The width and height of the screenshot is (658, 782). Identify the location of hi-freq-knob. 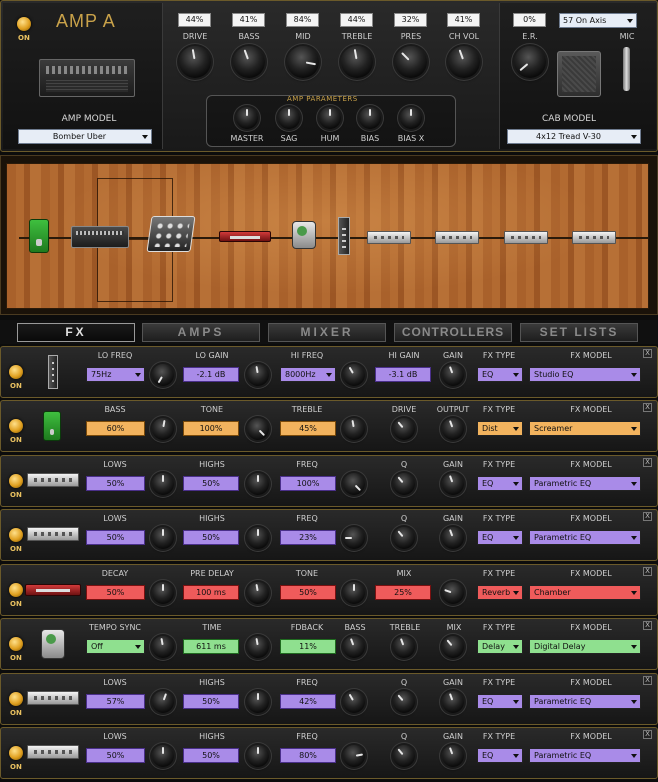
(354, 375).